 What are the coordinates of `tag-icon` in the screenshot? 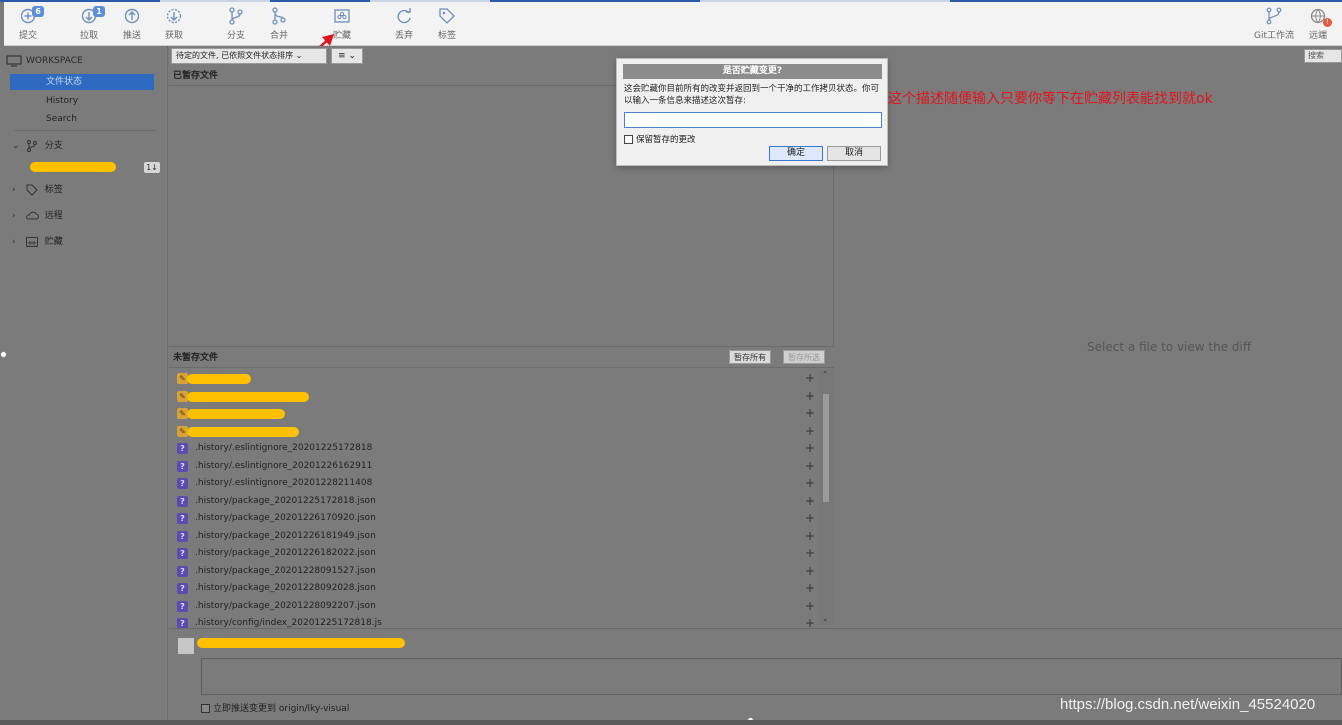 It's located at (32, 190).